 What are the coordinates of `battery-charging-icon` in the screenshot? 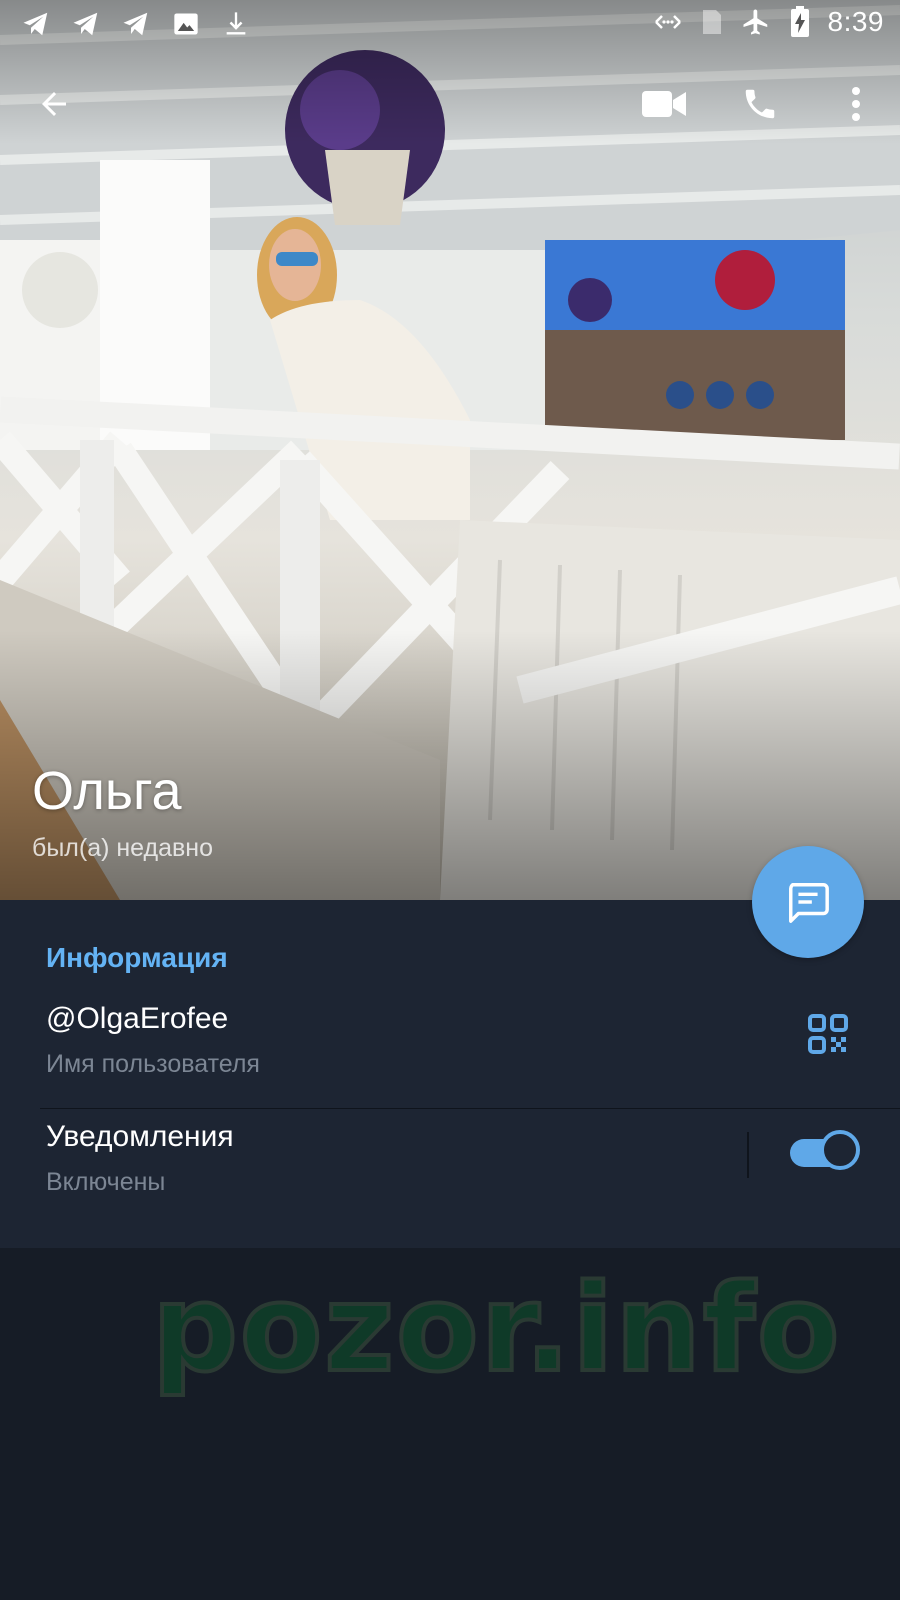 It's located at (800, 22).